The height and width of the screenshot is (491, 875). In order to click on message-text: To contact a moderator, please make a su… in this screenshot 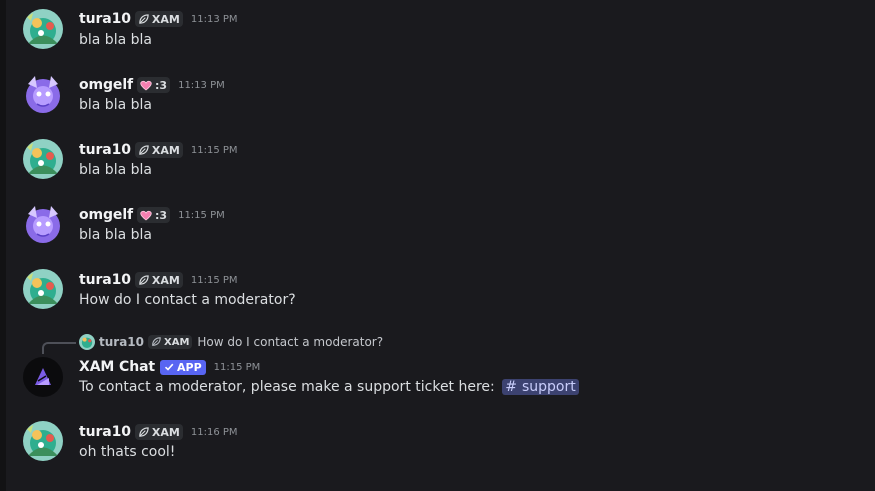, I will do `click(287, 387)`.